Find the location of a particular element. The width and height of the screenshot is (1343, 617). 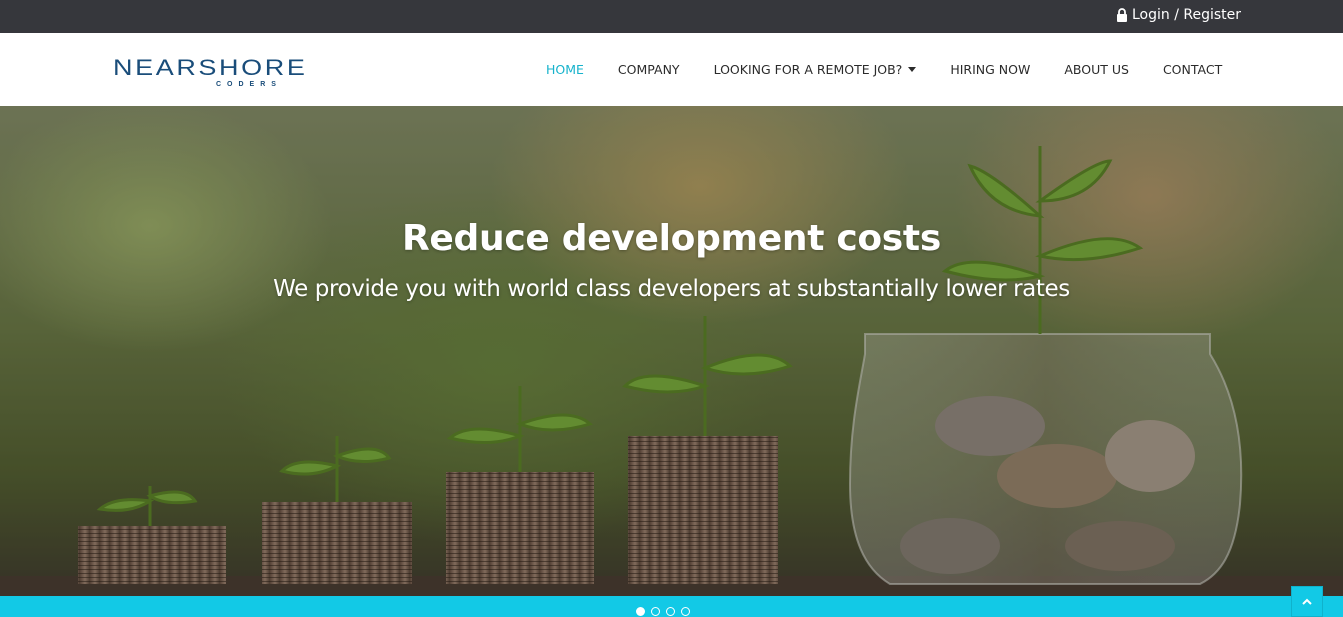

carousel-indicators is located at coordinates (663, 611).